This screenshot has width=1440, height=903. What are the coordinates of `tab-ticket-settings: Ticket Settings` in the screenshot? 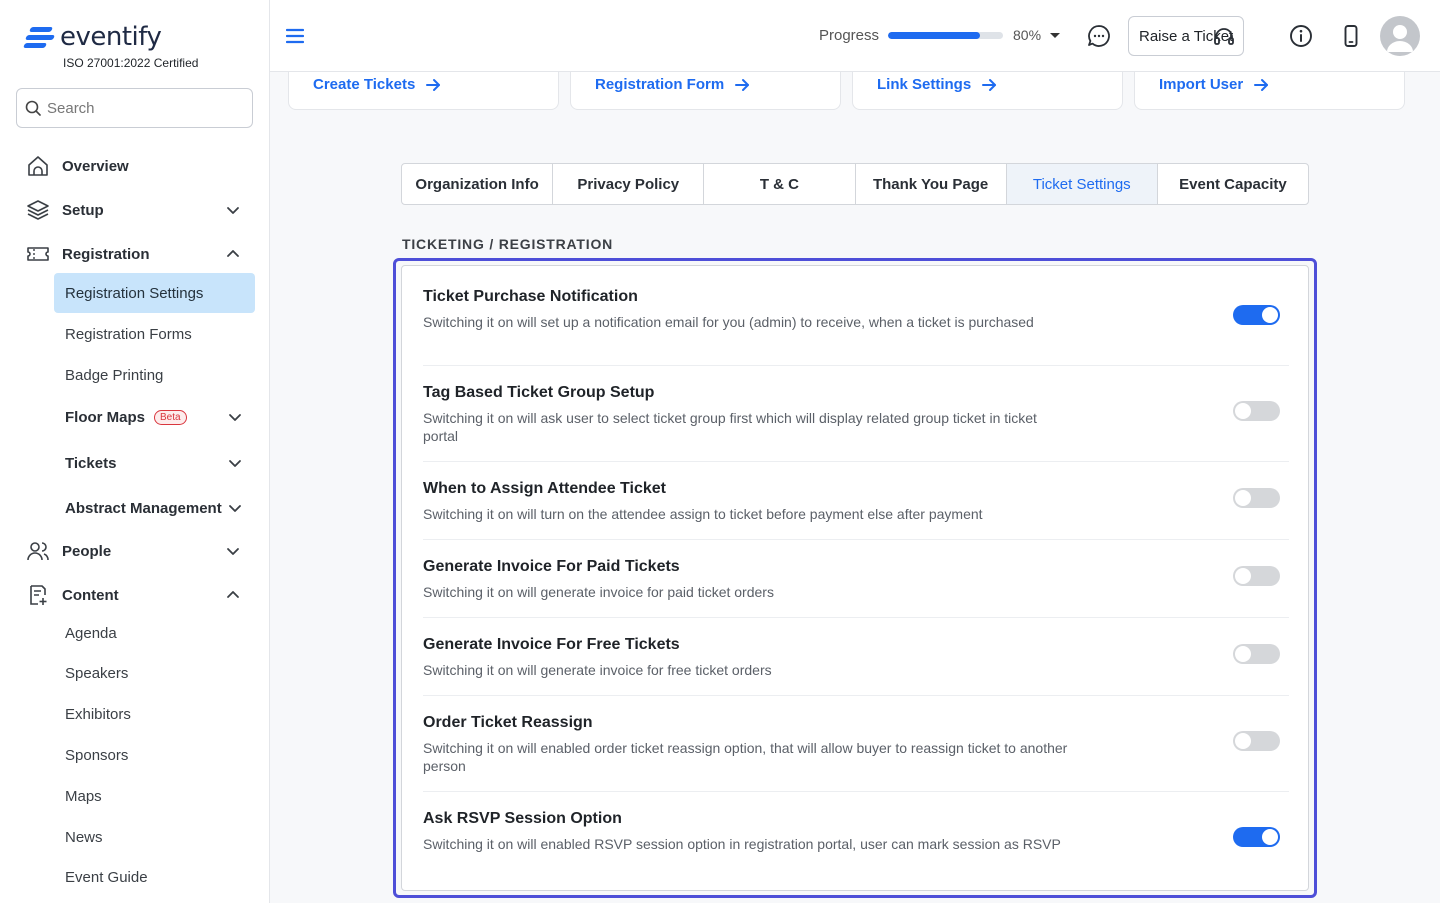 It's located at (1082, 184).